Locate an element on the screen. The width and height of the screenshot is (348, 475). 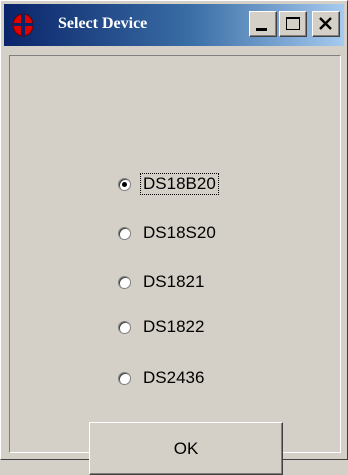
radio-label: DS2436 is located at coordinates (174, 377).